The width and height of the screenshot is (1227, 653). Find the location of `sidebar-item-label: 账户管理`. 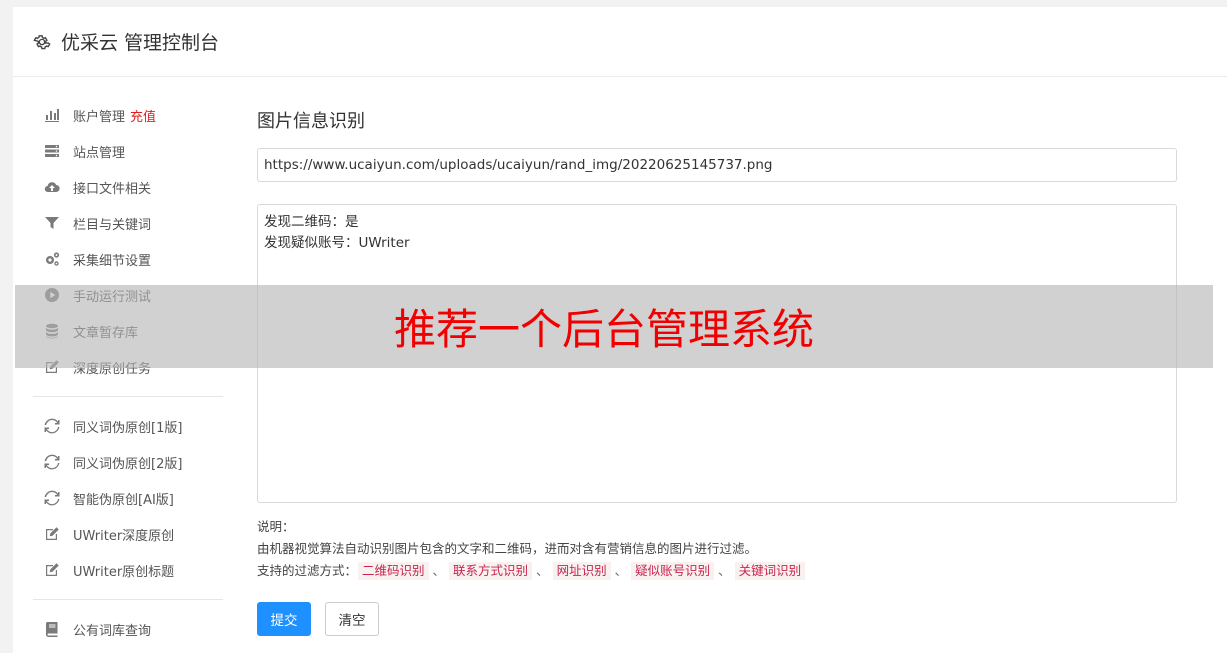

sidebar-item-label: 账户管理 is located at coordinates (99, 117).